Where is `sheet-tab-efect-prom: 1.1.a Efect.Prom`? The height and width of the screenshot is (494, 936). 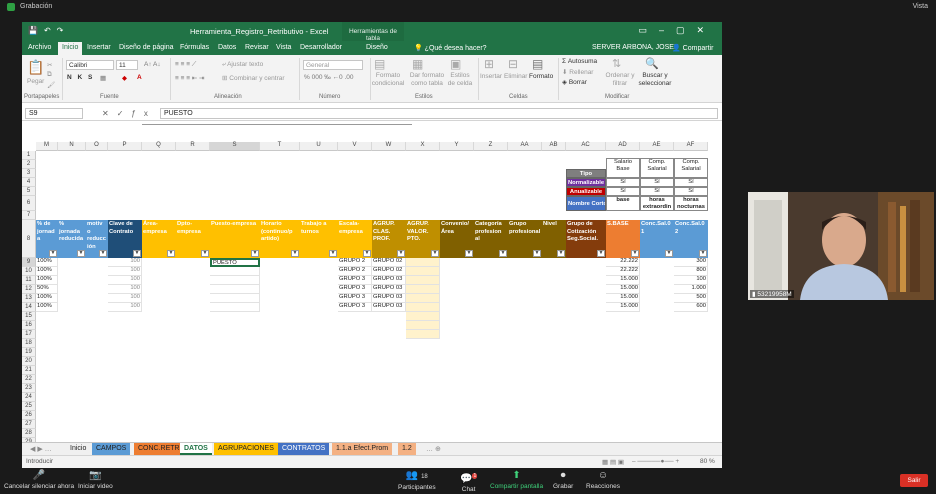
sheet-tab-efect-prom: 1.1.a Efect.Prom is located at coordinates (362, 449).